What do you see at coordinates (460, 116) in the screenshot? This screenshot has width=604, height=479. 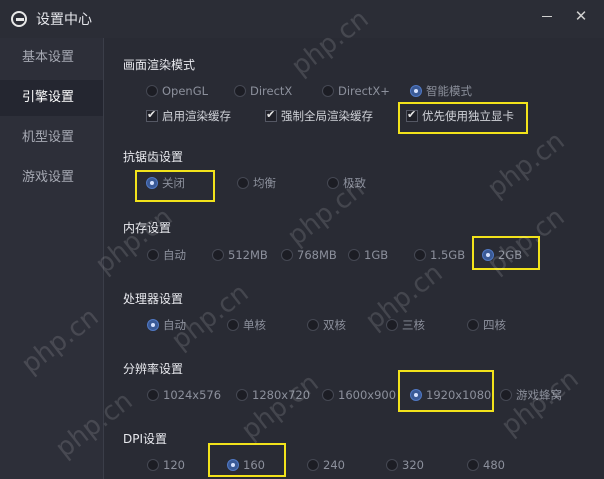 I see `prefer-dedicated-gpu-checkbox: 优先使用独立显卡` at bounding box center [460, 116].